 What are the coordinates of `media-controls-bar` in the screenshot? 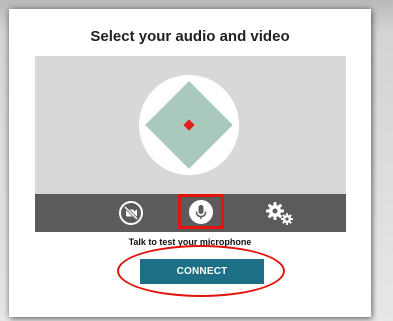 It's located at (190, 213).